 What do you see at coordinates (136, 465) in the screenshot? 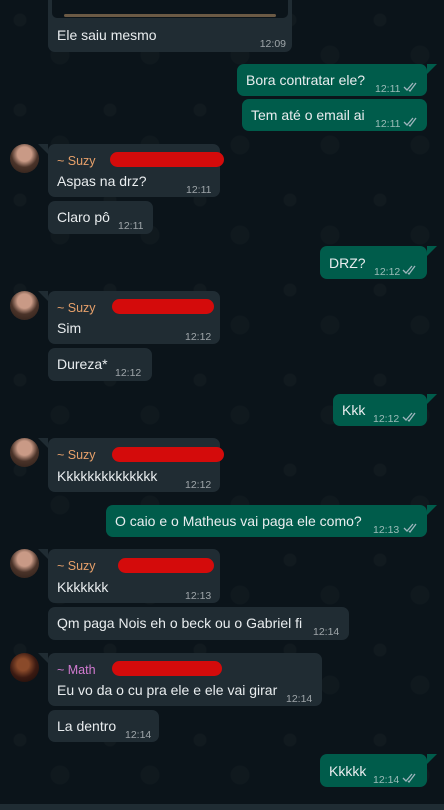
I see `message-bubble-incoming: ~ Suzy Kkkkkkkkkkkkkk 12:12` at bounding box center [136, 465].